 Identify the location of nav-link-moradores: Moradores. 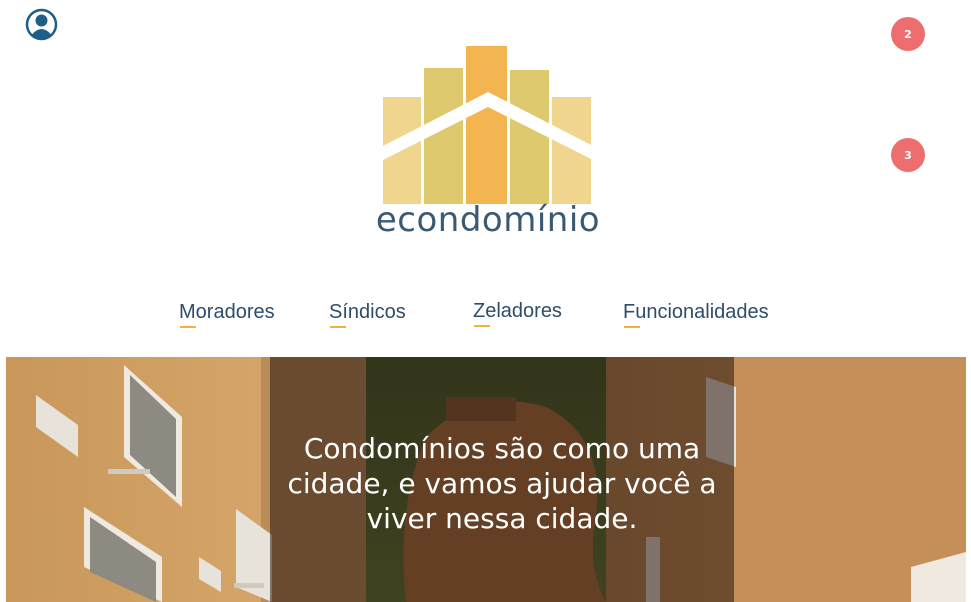
(227, 314).